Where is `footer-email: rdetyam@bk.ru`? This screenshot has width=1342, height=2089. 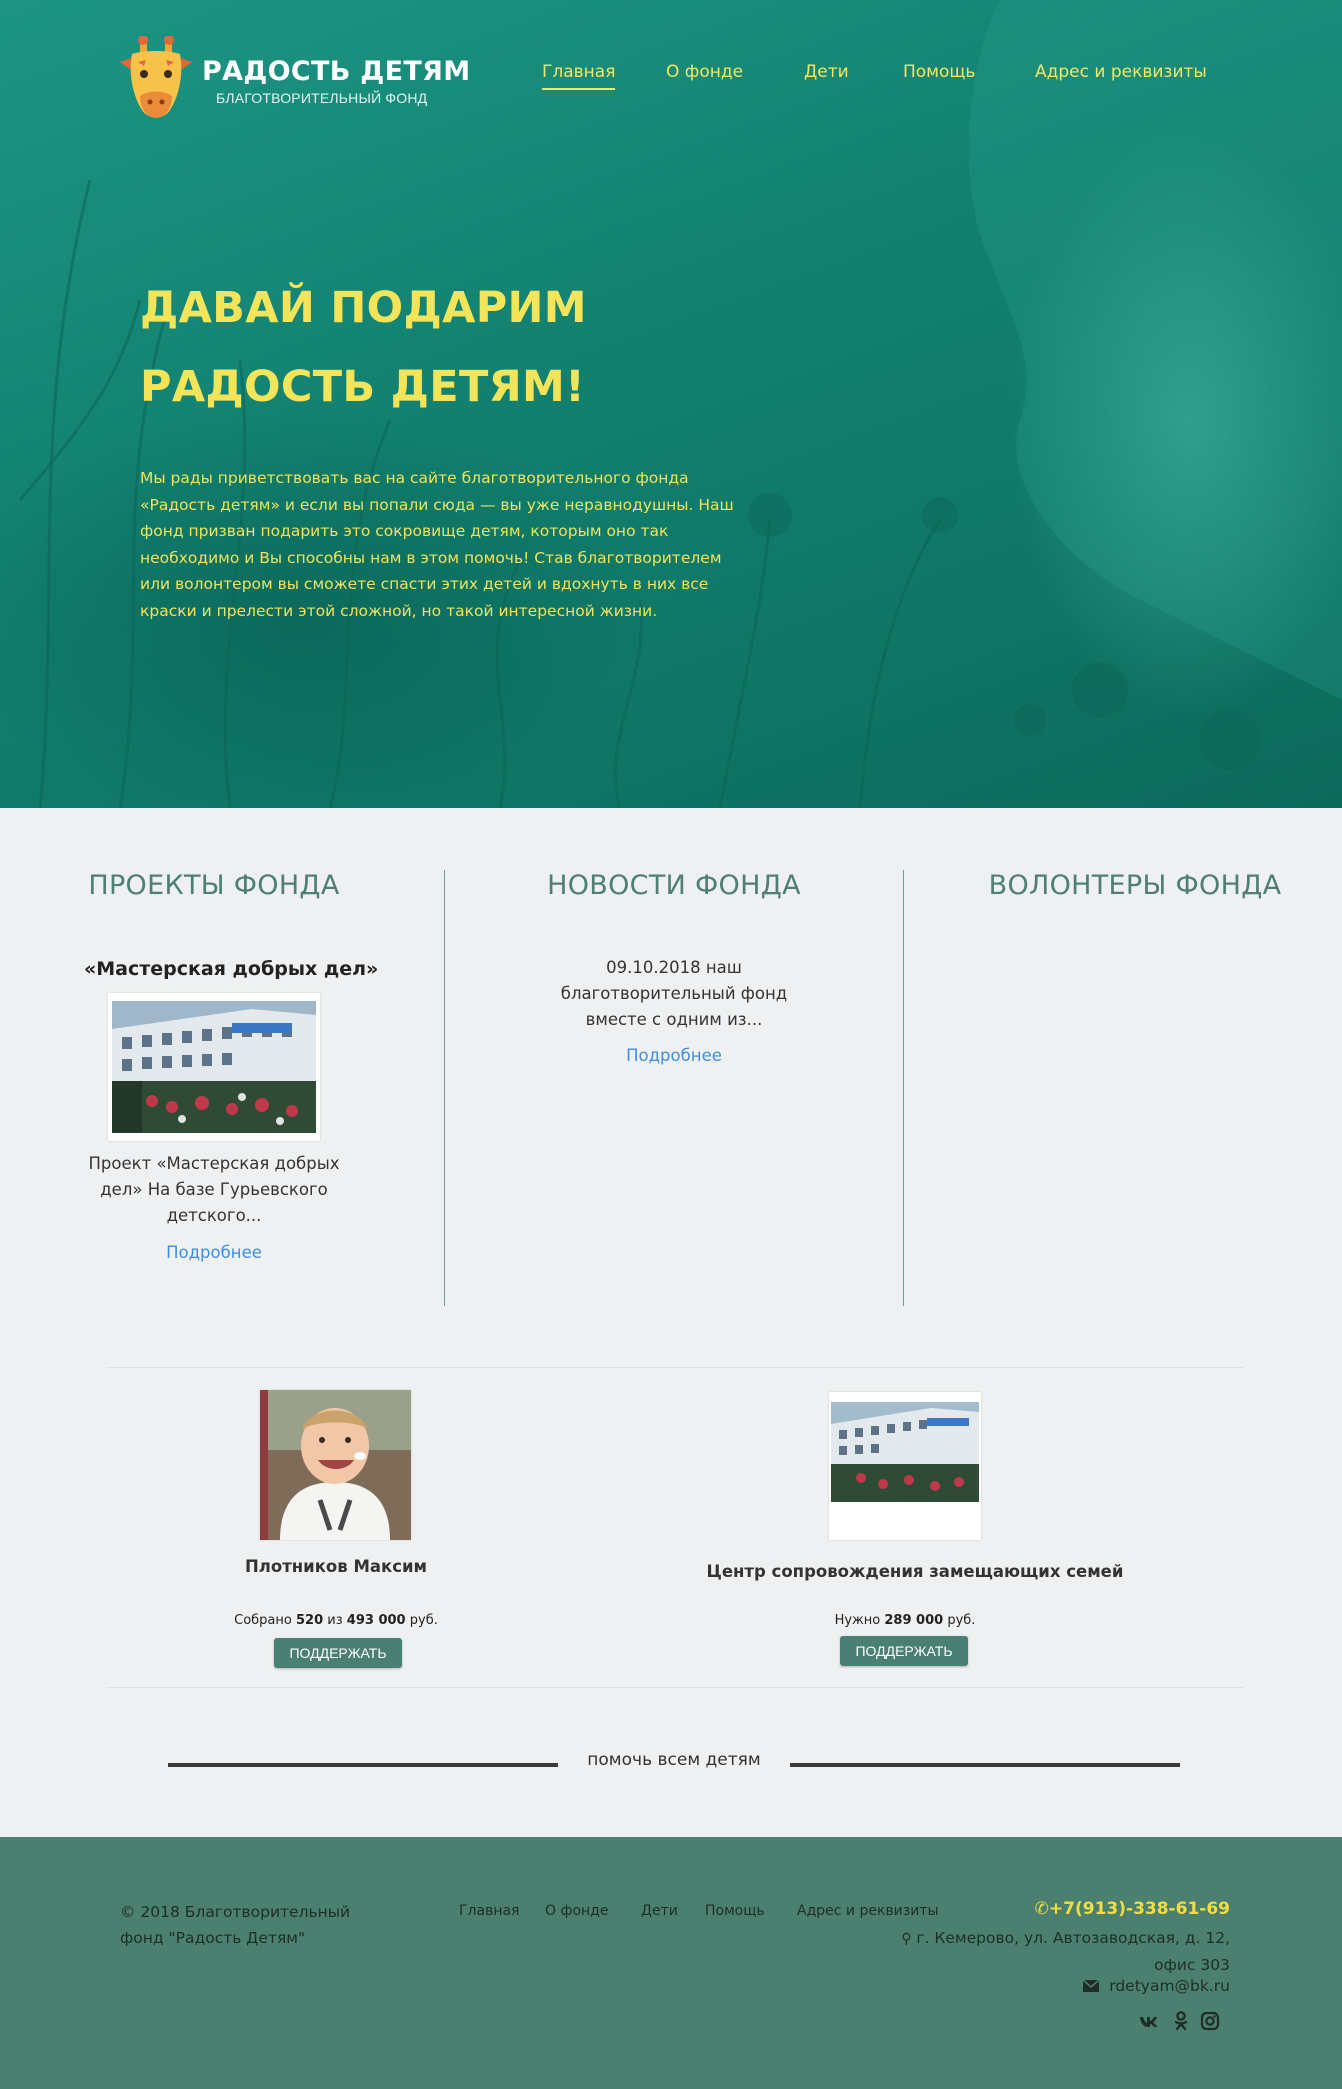
footer-email: rdetyam@bk.ru is located at coordinates (1156, 1986).